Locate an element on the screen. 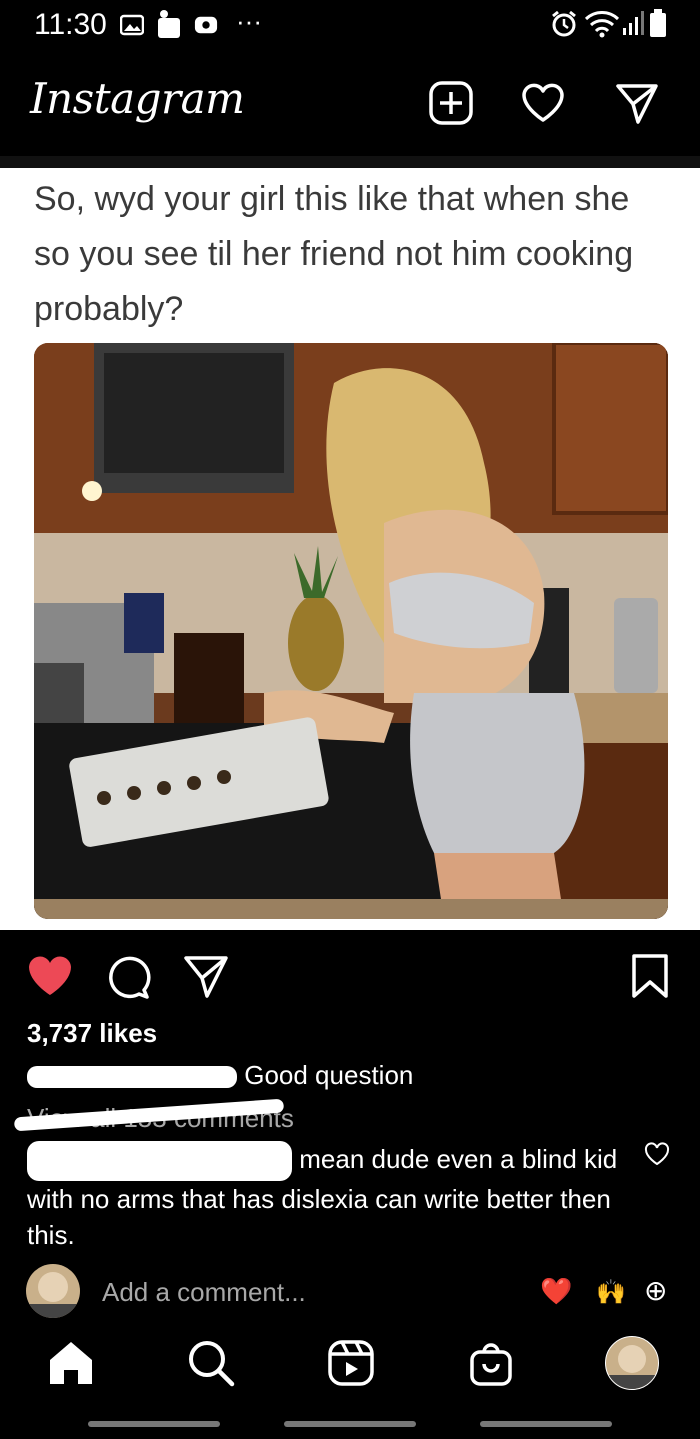 The height and width of the screenshot is (1439, 700). search-icon is located at coordinates (211, 1363).